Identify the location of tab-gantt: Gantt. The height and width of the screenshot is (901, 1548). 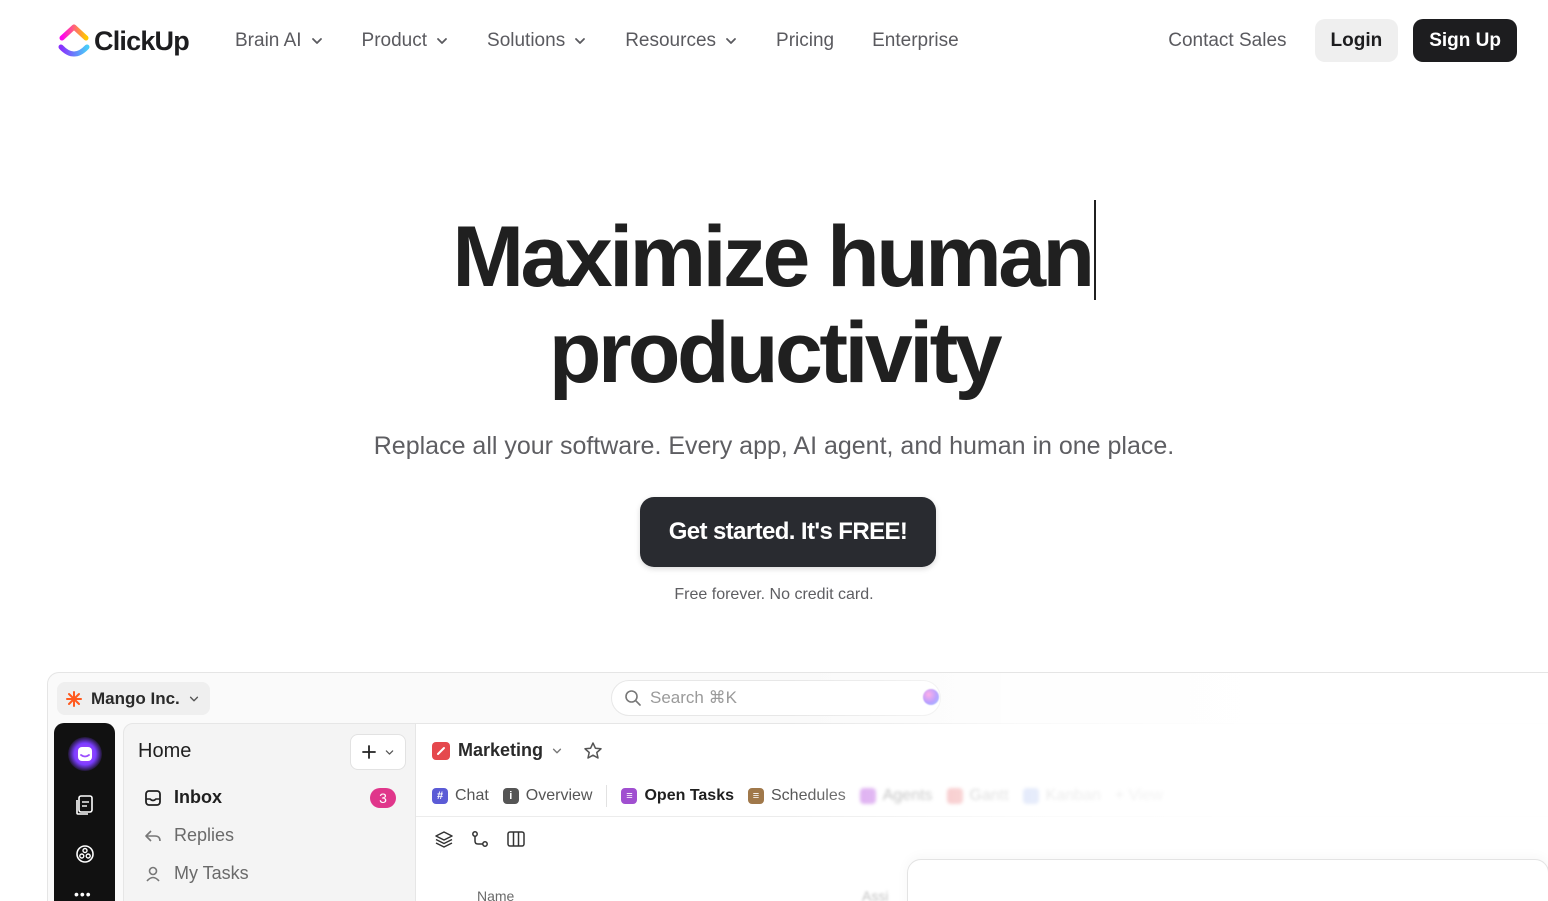
(977, 796).